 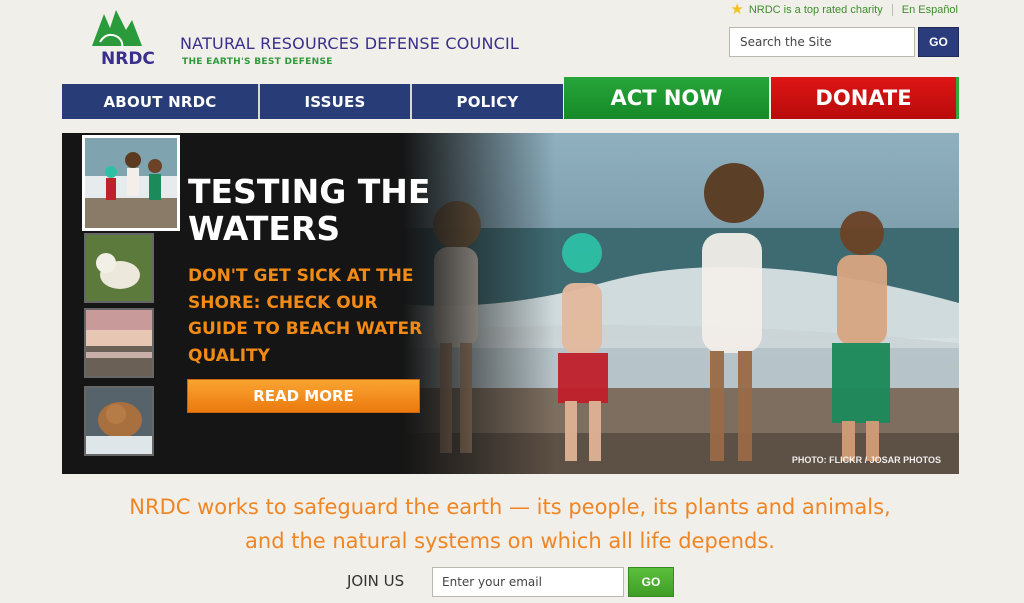 What do you see at coordinates (666, 98) in the screenshot?
I see `act-now-button: ACT NOW` at bounding box center [666, 98].